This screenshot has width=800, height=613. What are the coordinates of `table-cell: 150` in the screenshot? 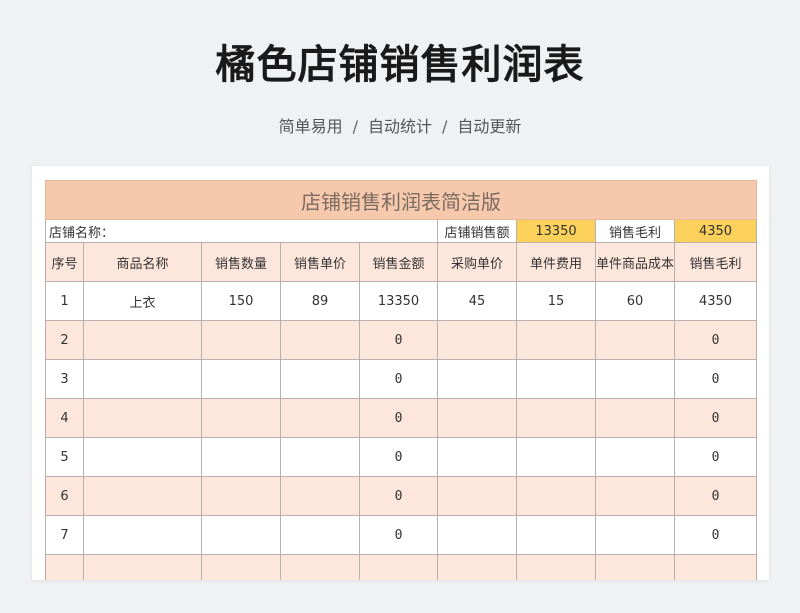 It's located at (241, 301).